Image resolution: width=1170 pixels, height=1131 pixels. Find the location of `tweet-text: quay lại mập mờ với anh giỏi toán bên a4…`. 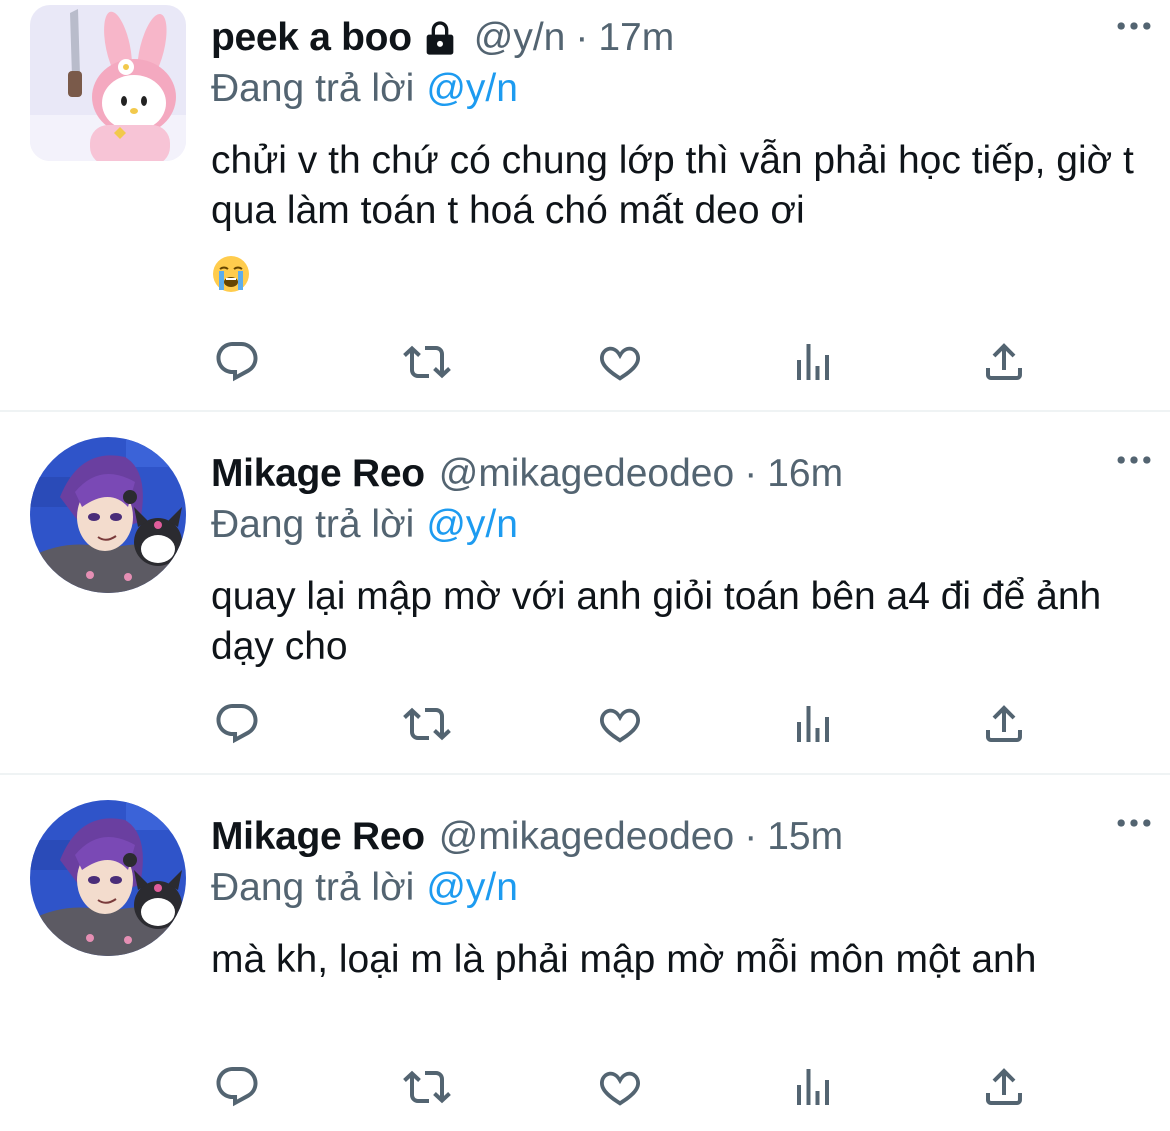

tweet-text: quay lại mập mờ với anh giỏi toán bên a4… is located at coordinates (656, 621).